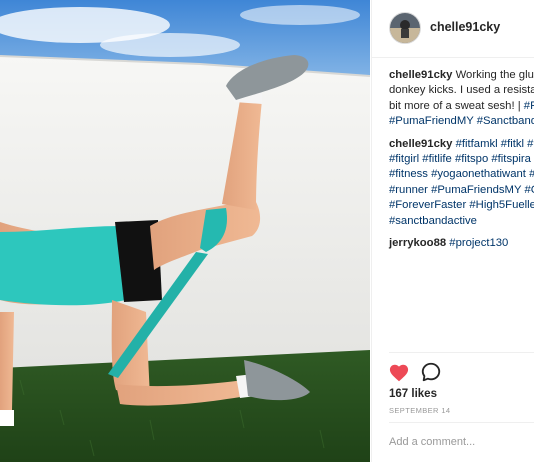  I want to click on avatar, so click(405, 28).